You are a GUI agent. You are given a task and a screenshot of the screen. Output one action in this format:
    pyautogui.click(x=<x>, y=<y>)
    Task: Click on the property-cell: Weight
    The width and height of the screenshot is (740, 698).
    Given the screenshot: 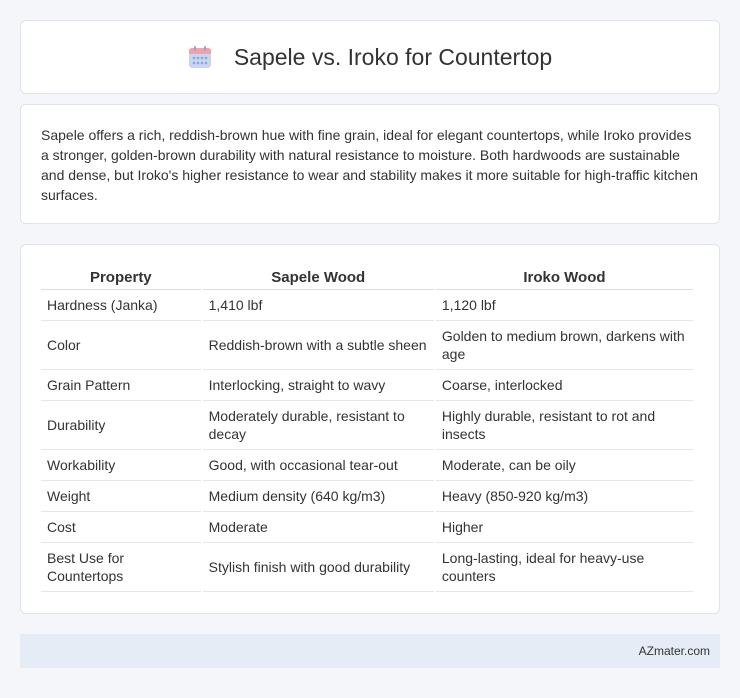 What is the action you would take?
    pyautogui.click(x=121, y=496)
    